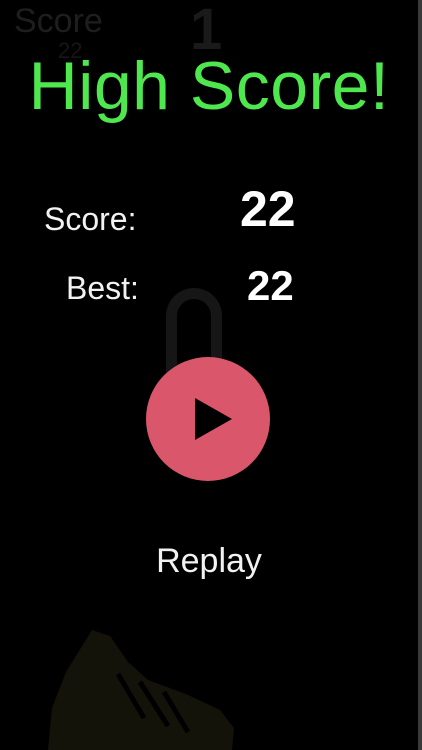 The width and height of the screenshot is (422, 750). Describe the element at coordinates (213, 419) in the screenshot. I see `play-icon` at that location.